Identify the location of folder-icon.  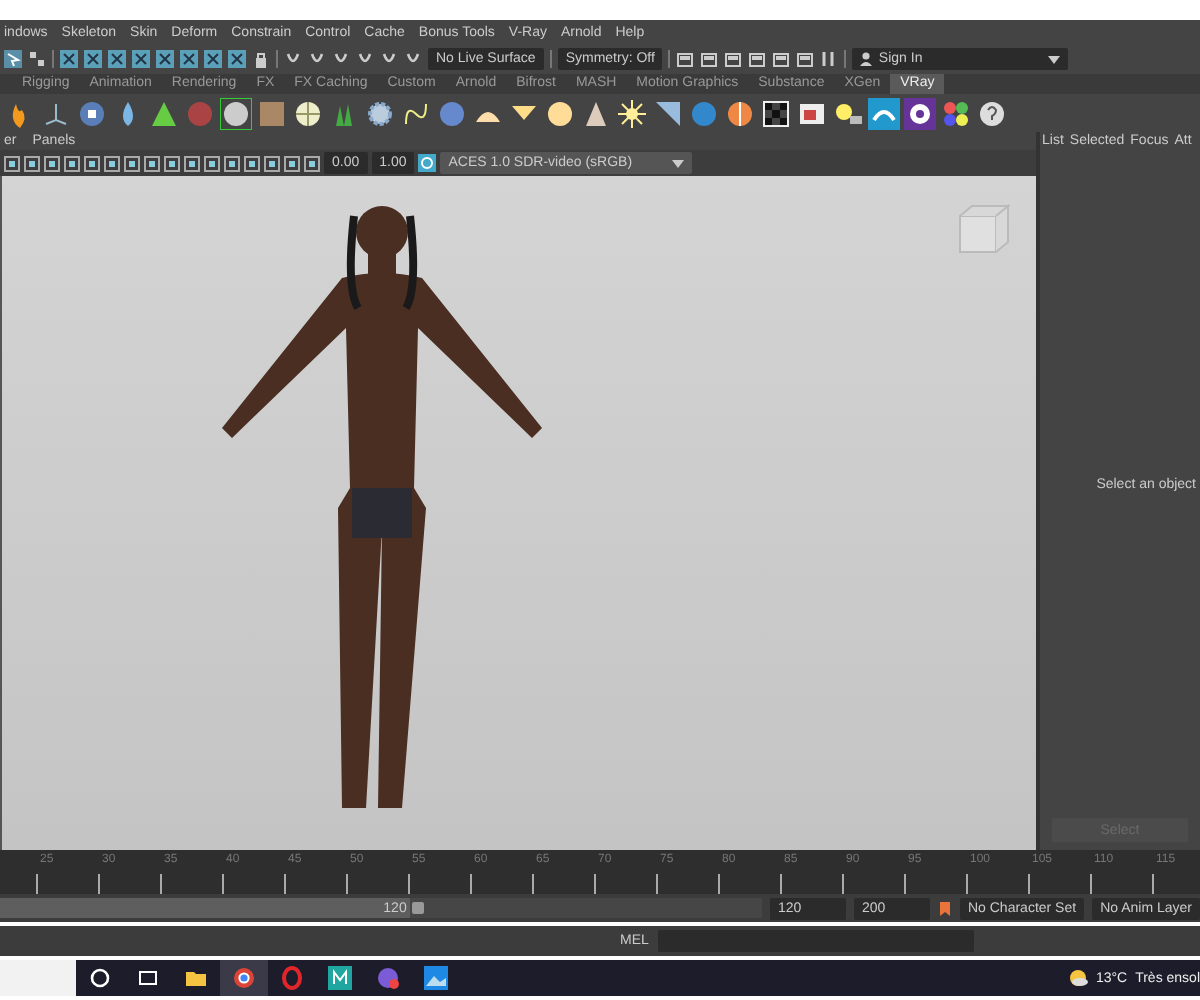
(196, 978).